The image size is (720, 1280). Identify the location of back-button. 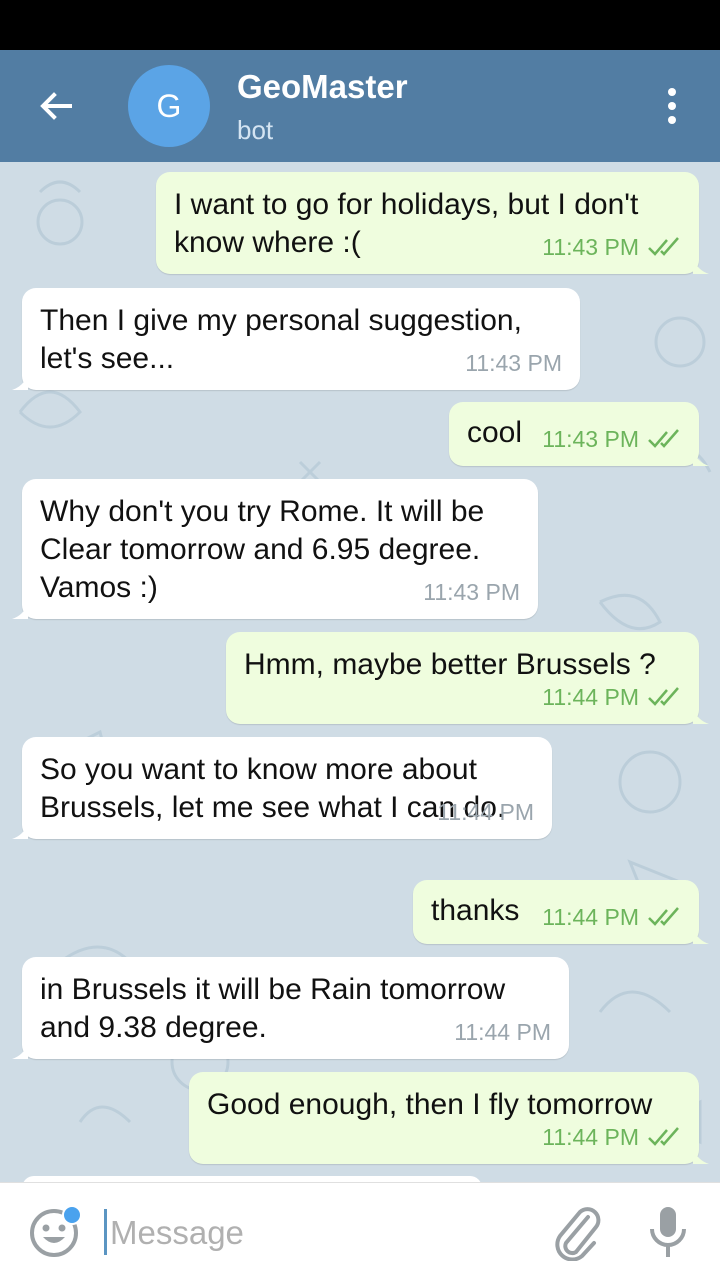
(56, 106).